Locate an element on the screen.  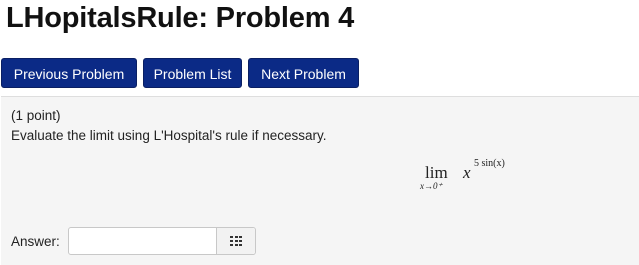
grid-keypad-icon is located at coordinates (236, 241).